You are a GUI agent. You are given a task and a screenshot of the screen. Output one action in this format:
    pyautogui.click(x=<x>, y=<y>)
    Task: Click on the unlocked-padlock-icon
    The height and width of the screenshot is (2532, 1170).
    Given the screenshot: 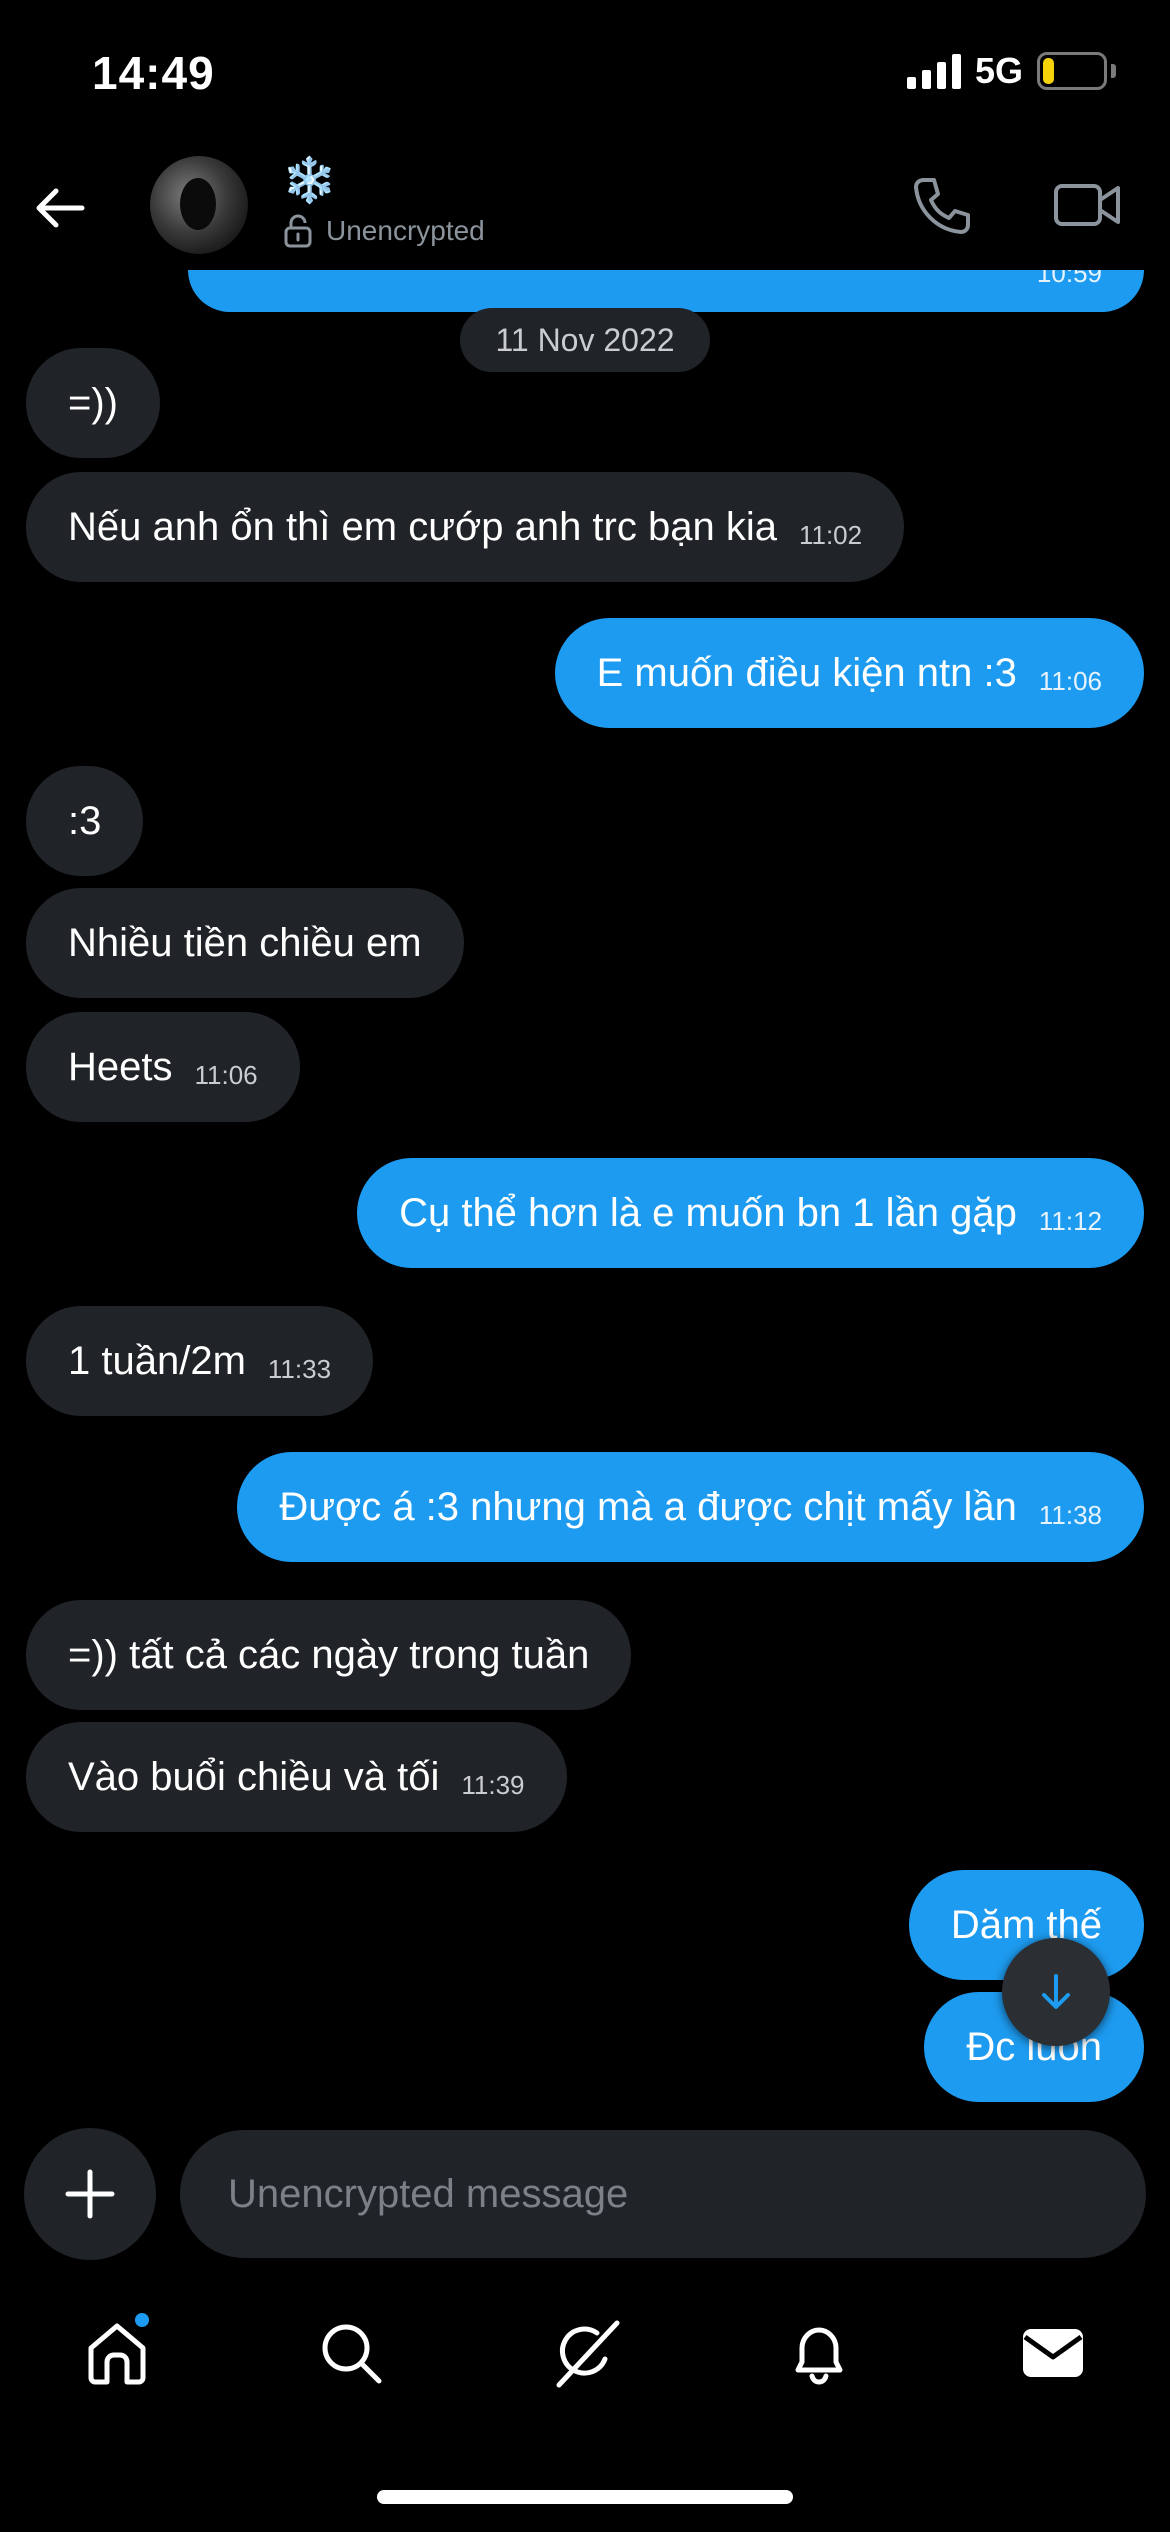 What is the action you would take?
    pyautogui.click(x=298, y=231)
    